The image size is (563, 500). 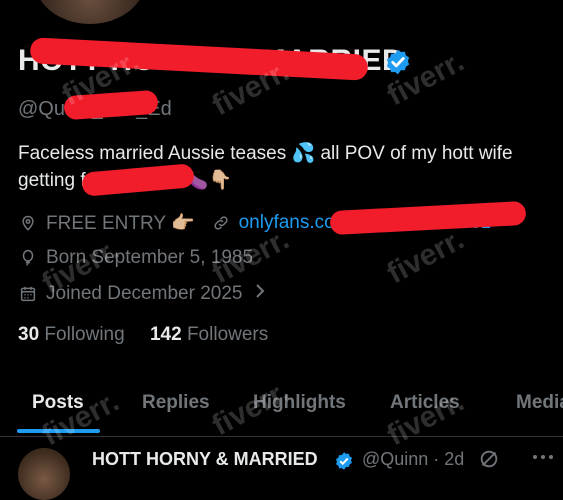 What do you see at coordinates (398, 62) in the screenshot?
I see `verified-badge-icon` at bounding box center [398, 62].